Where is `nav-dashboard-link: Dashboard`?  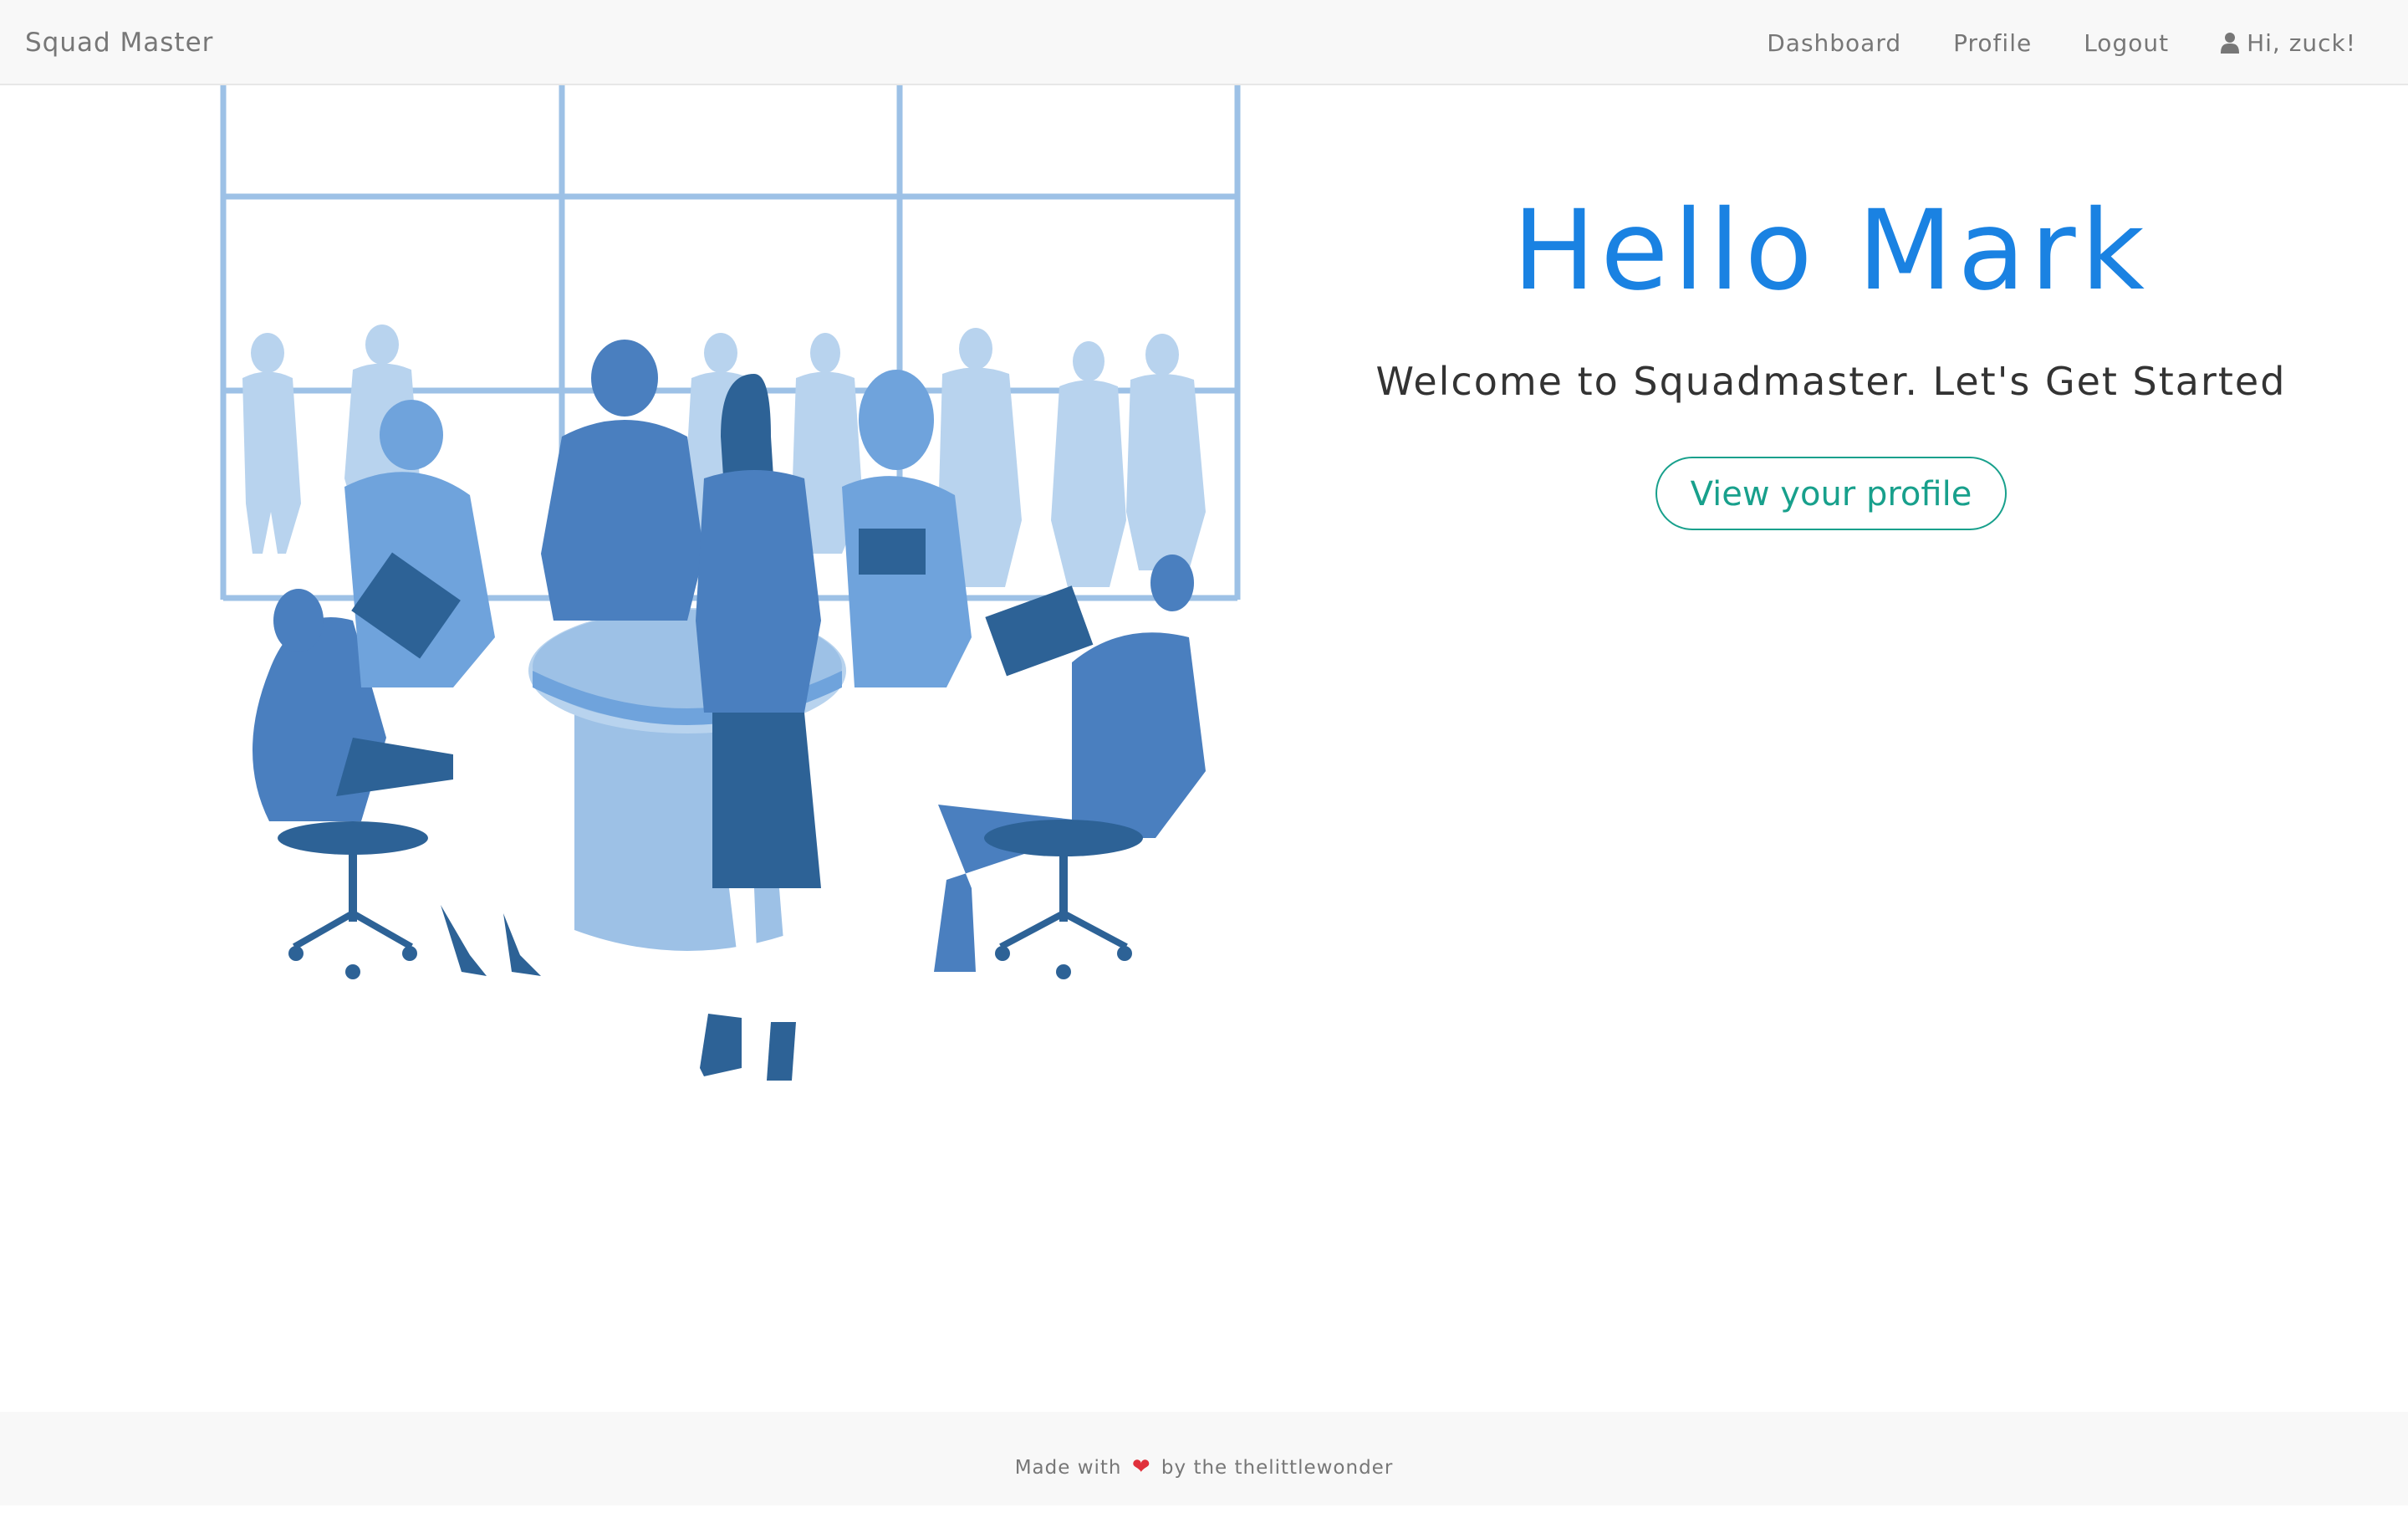
nav-dashboard-link: Dashboard is located at coordinates (1834, 43).